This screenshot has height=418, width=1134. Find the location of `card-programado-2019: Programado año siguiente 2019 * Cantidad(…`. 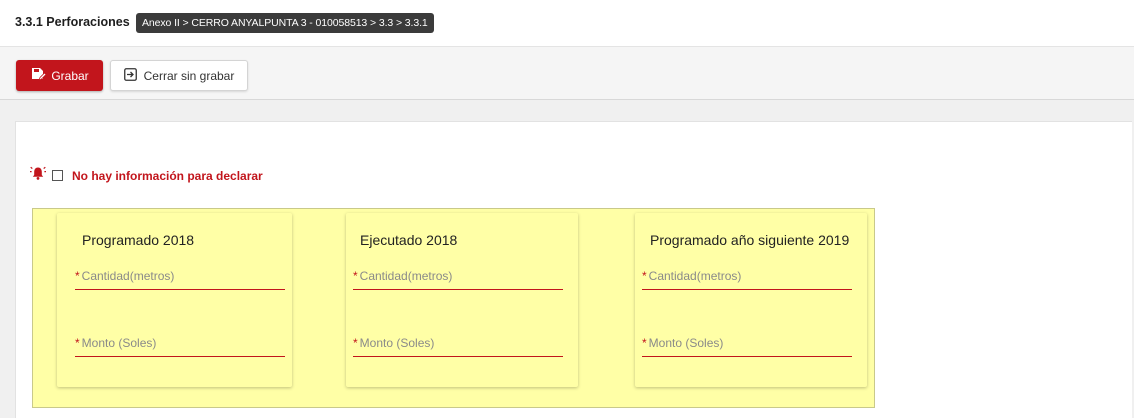

card-programado-2019: Programado año siguiente 2019 * Cantidad(… is located at coordinates (751, 300).